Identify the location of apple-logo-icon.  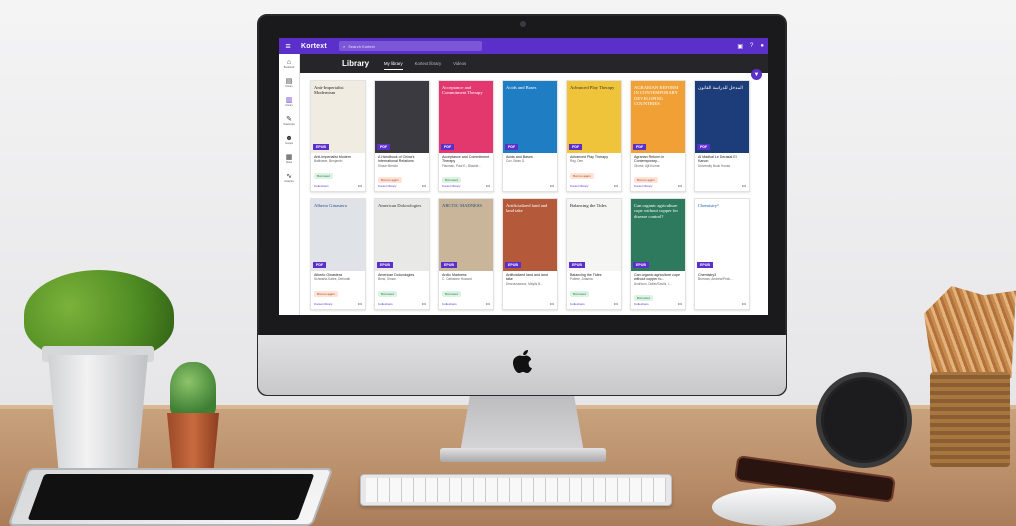
(522, 361).